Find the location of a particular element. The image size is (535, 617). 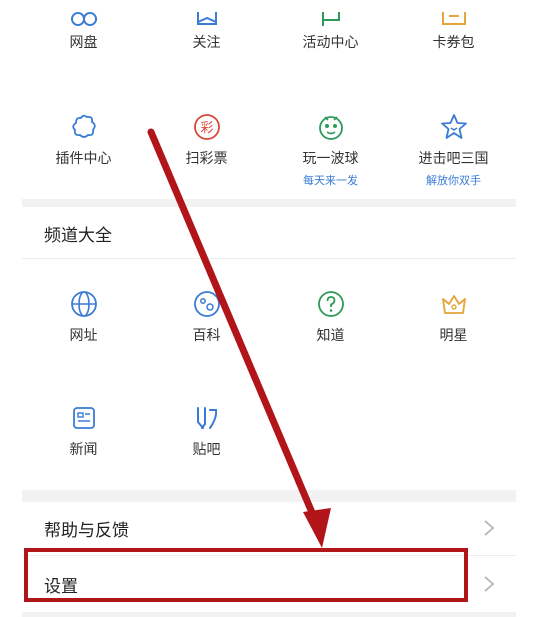

shortcut-ball-game: 玩一波球 每天来一发 is located at coordinates (330, 152).